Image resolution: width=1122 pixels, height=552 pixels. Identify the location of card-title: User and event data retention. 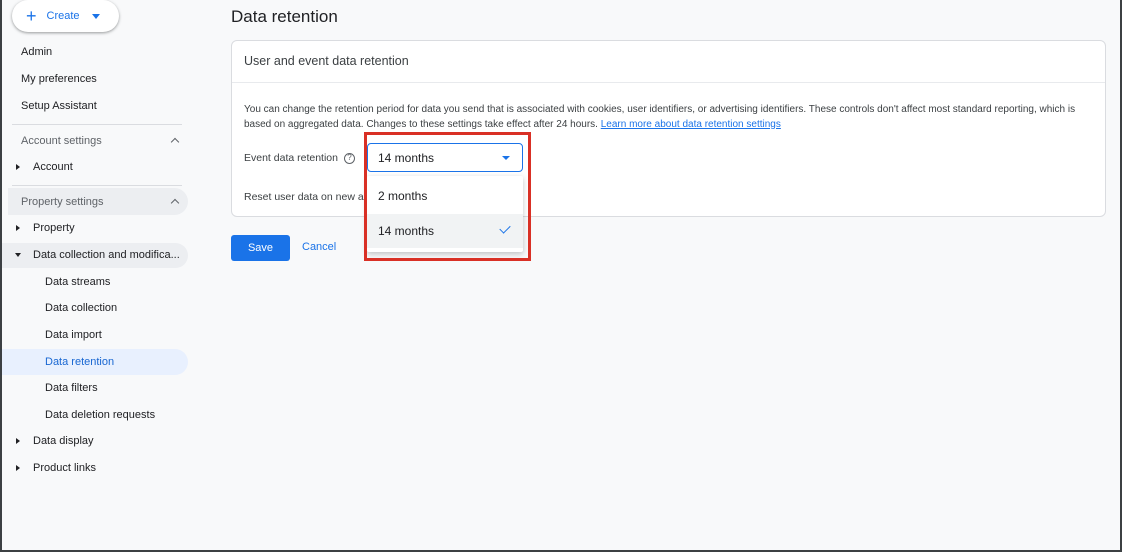
(326, 61).